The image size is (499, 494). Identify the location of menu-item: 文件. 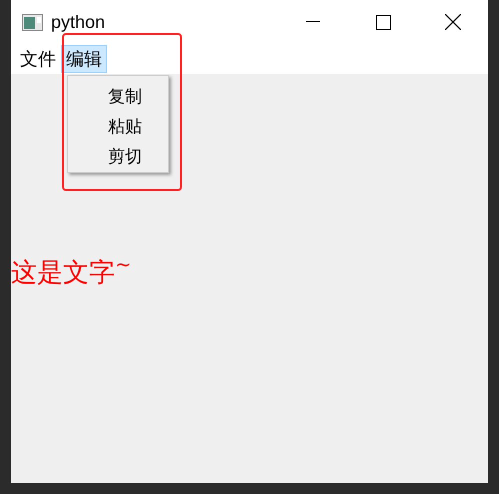
(38, 59).